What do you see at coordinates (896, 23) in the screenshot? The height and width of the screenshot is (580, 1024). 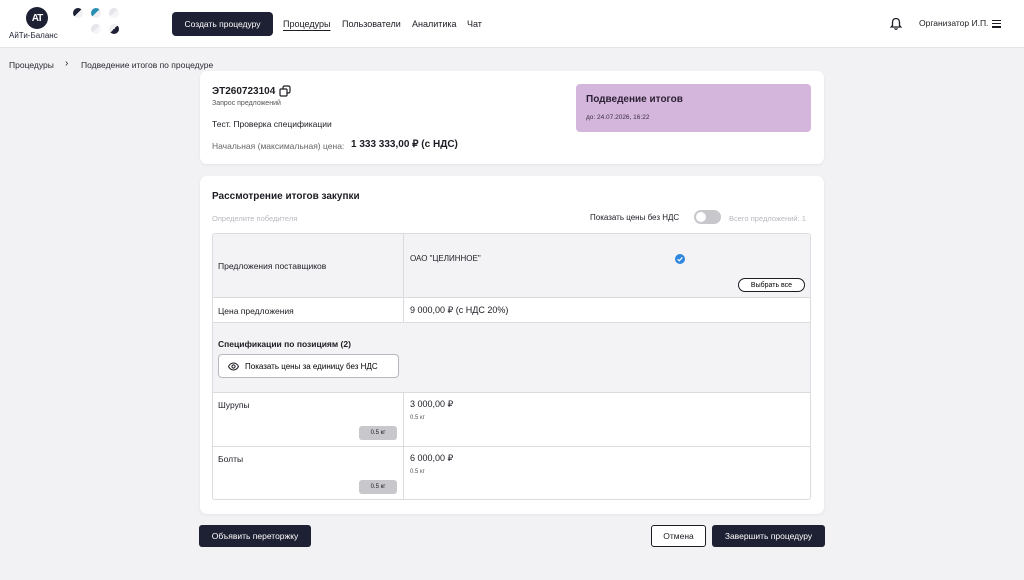 I see `bell-icon` at bounding box center [896, 23].